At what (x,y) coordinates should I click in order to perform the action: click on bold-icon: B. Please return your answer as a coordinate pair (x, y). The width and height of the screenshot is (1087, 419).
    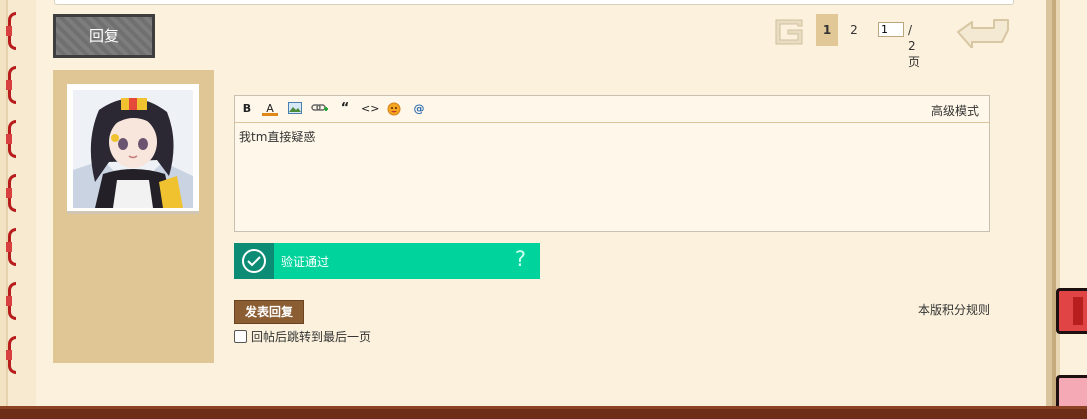
    Looking at the image, I should click on (247, 109).